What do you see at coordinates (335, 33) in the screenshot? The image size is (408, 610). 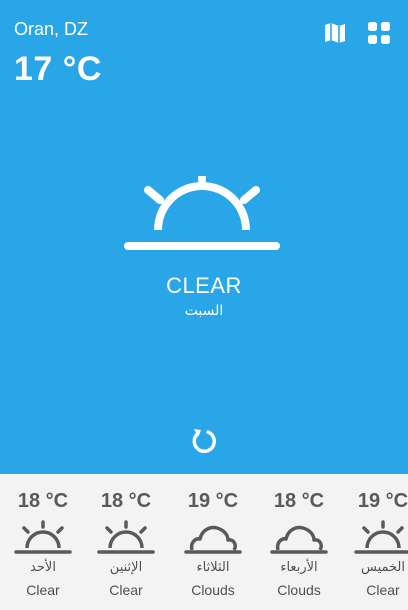 I see `map-icon` at bounding box center [335, 33].